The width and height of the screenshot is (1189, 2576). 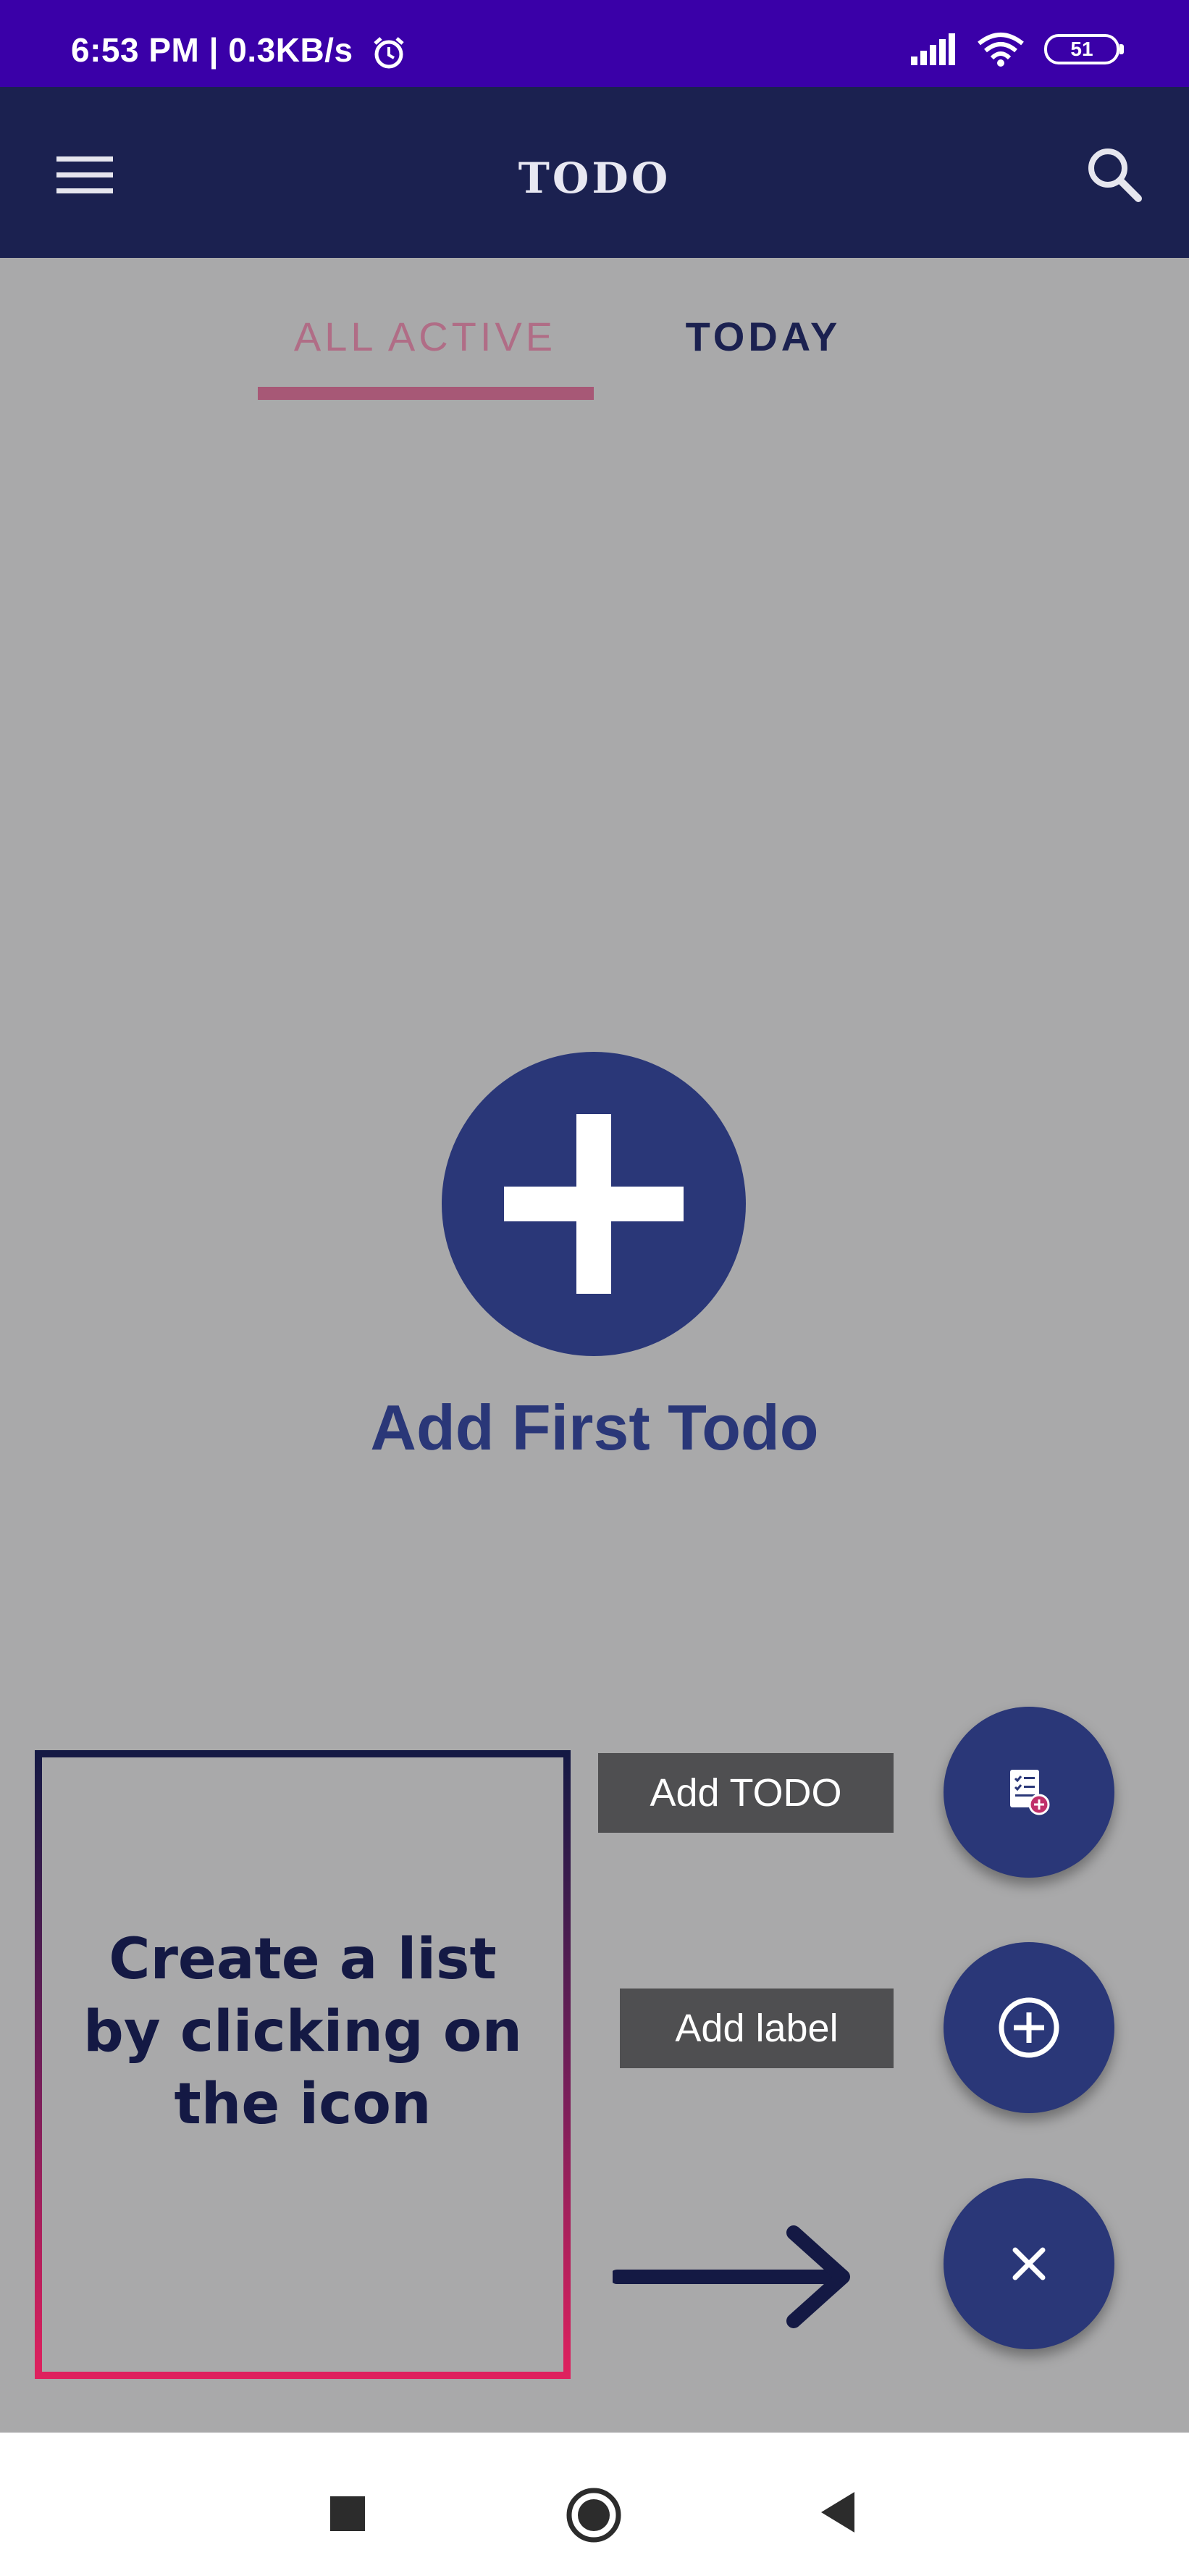 I want to click on add-label-tooltip: Add label, so click(x=757, y=2028).